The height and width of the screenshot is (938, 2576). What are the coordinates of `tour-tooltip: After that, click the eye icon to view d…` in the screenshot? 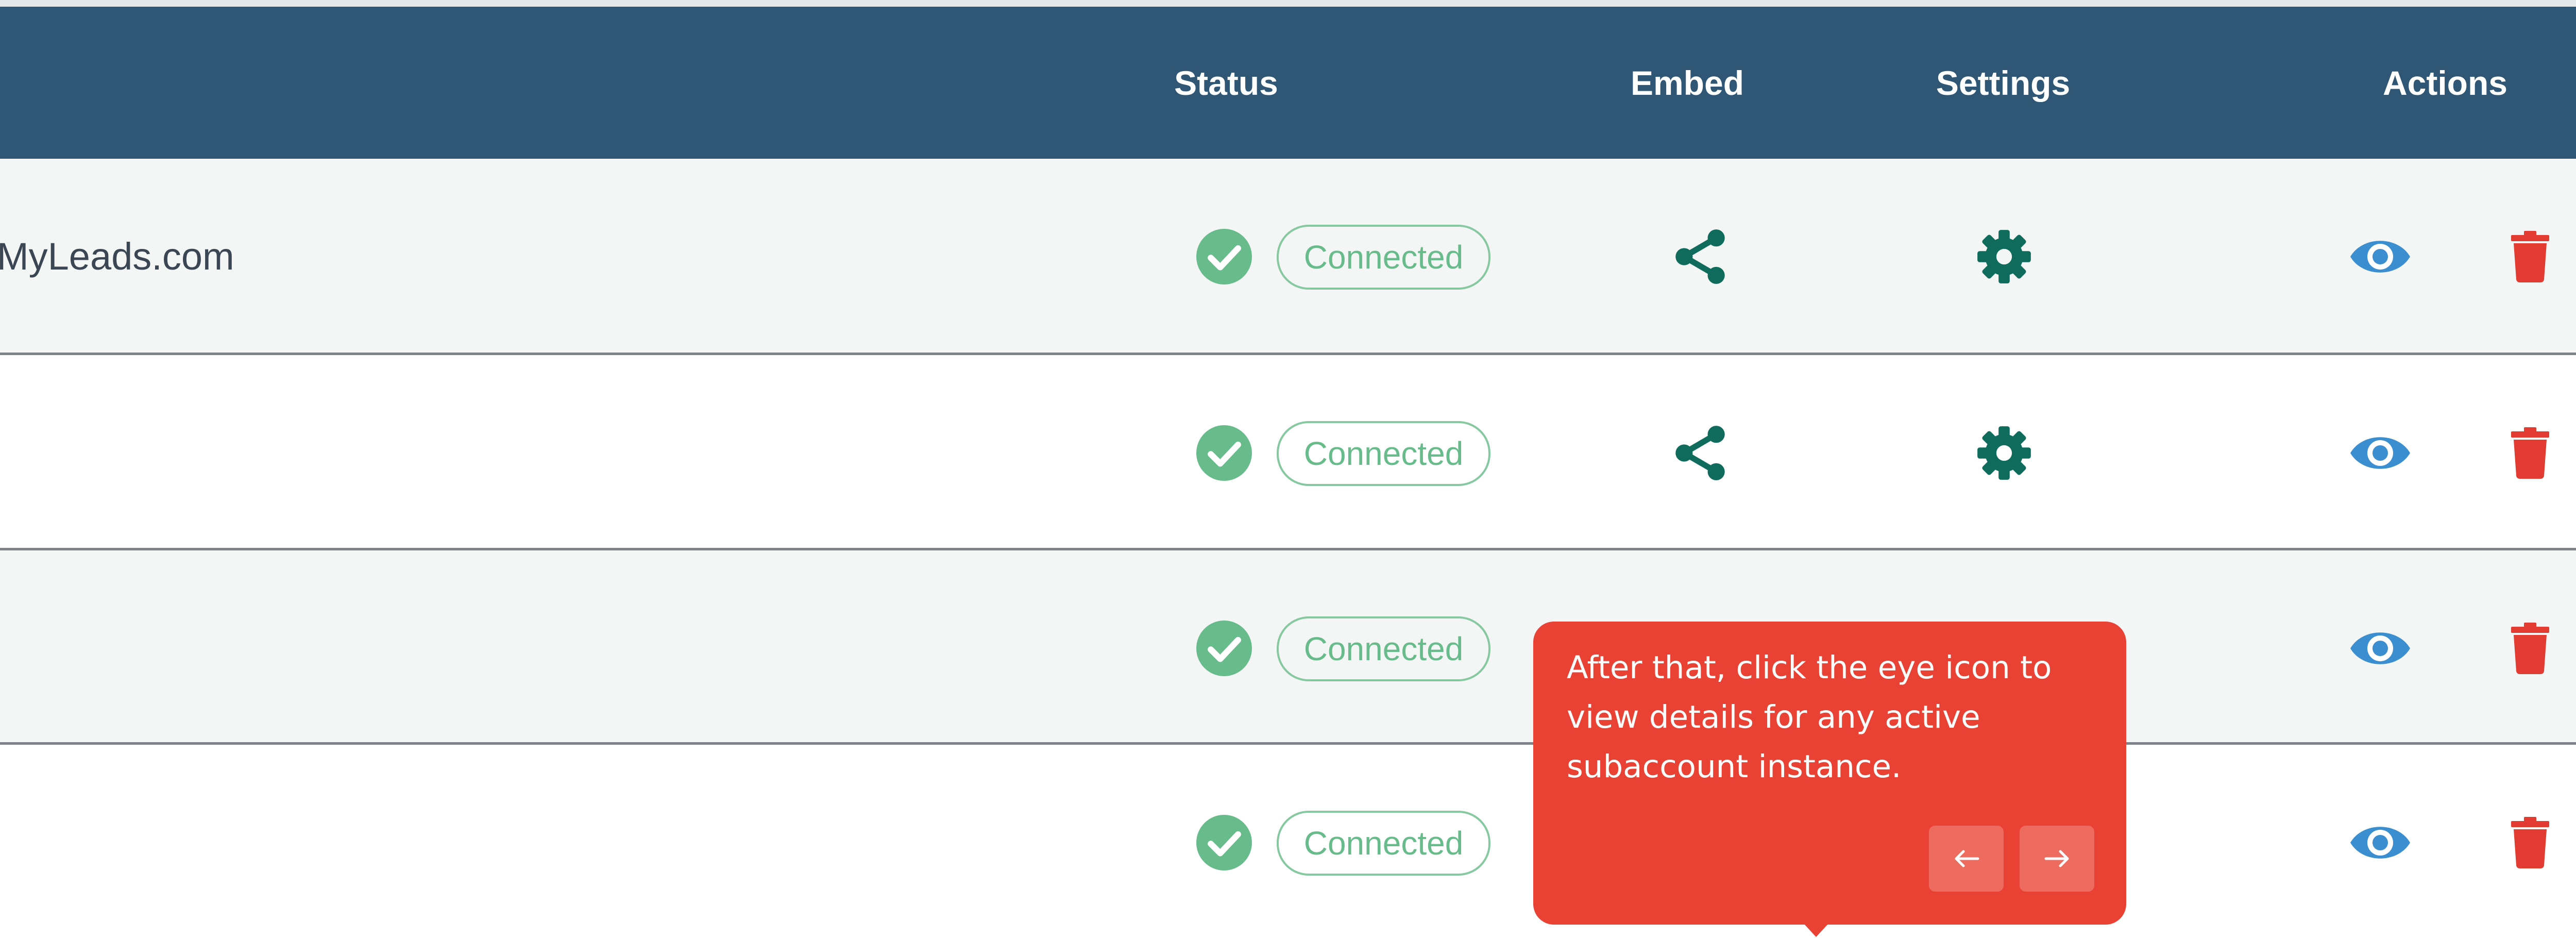 It's located at (1830, 779).